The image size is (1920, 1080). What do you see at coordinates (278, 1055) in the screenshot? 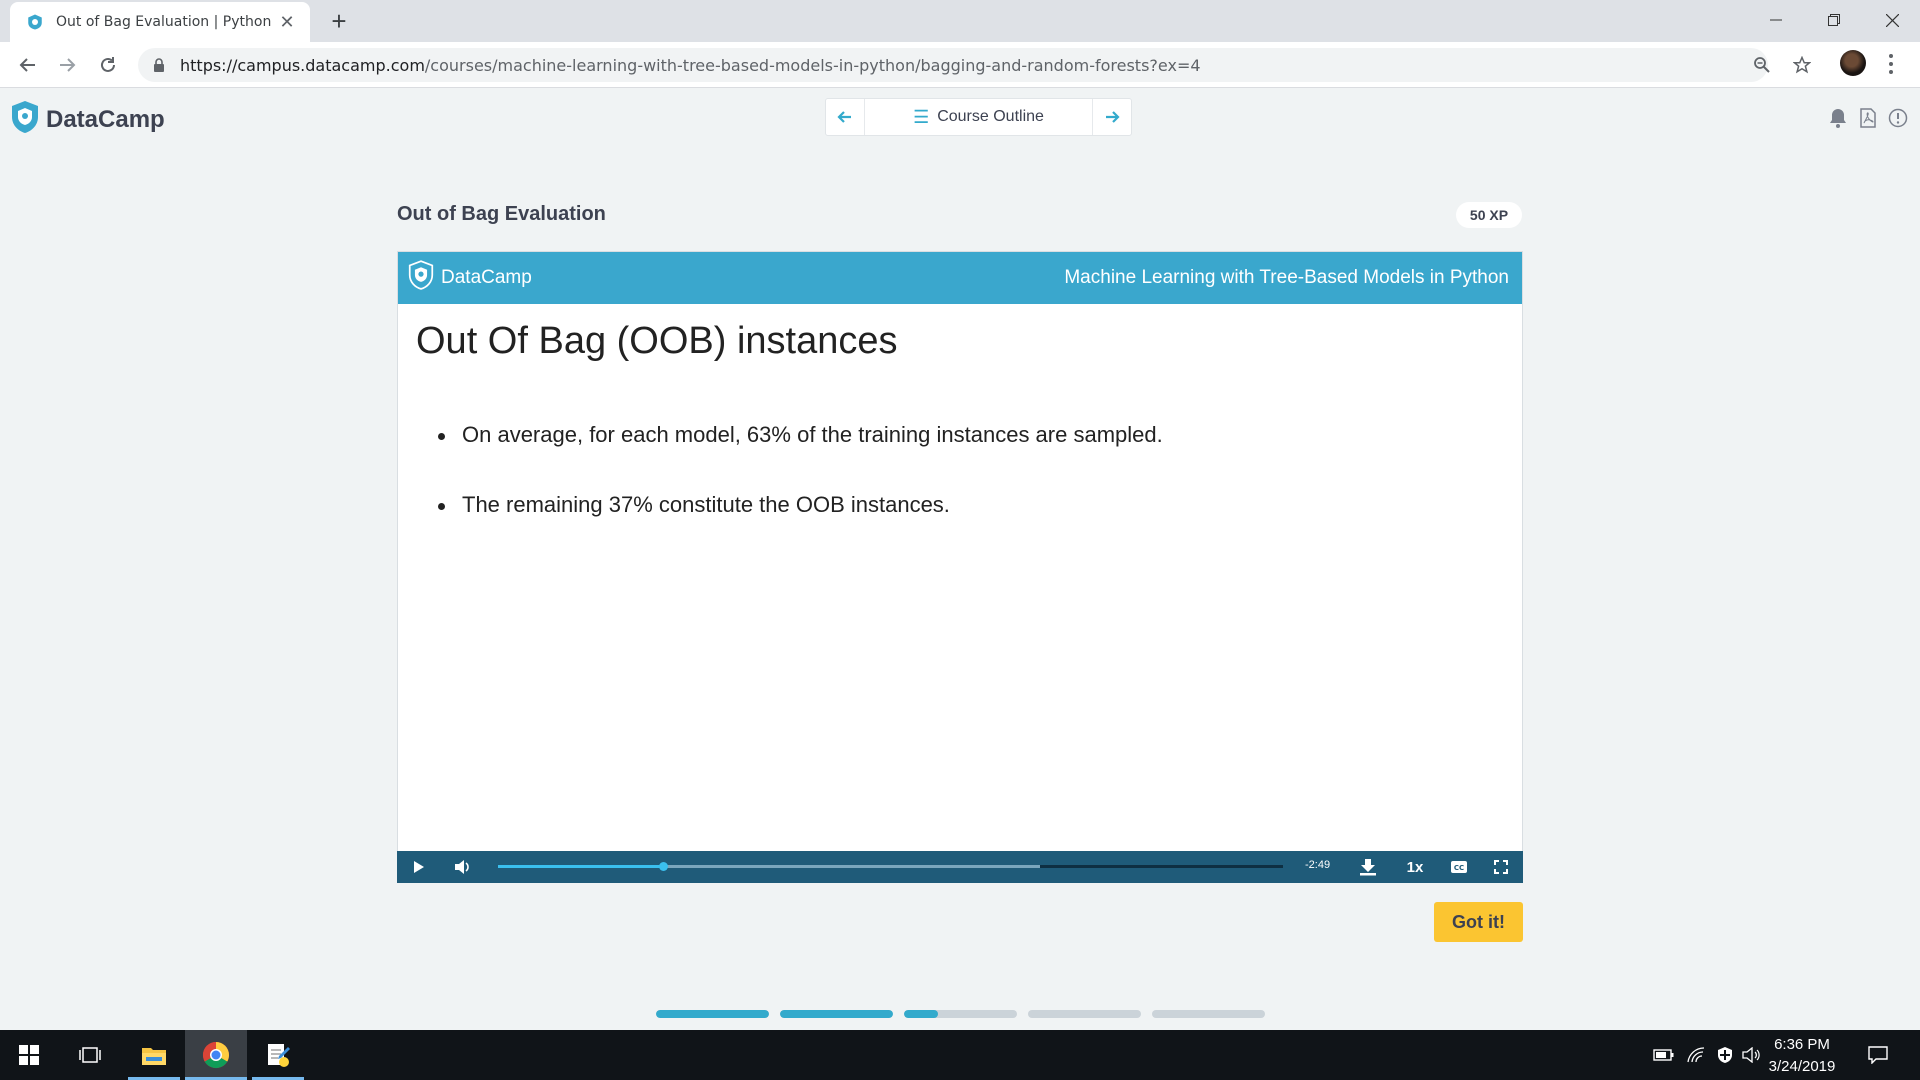
I see `notepad-python-icon` at bounding box center [278, 1055].